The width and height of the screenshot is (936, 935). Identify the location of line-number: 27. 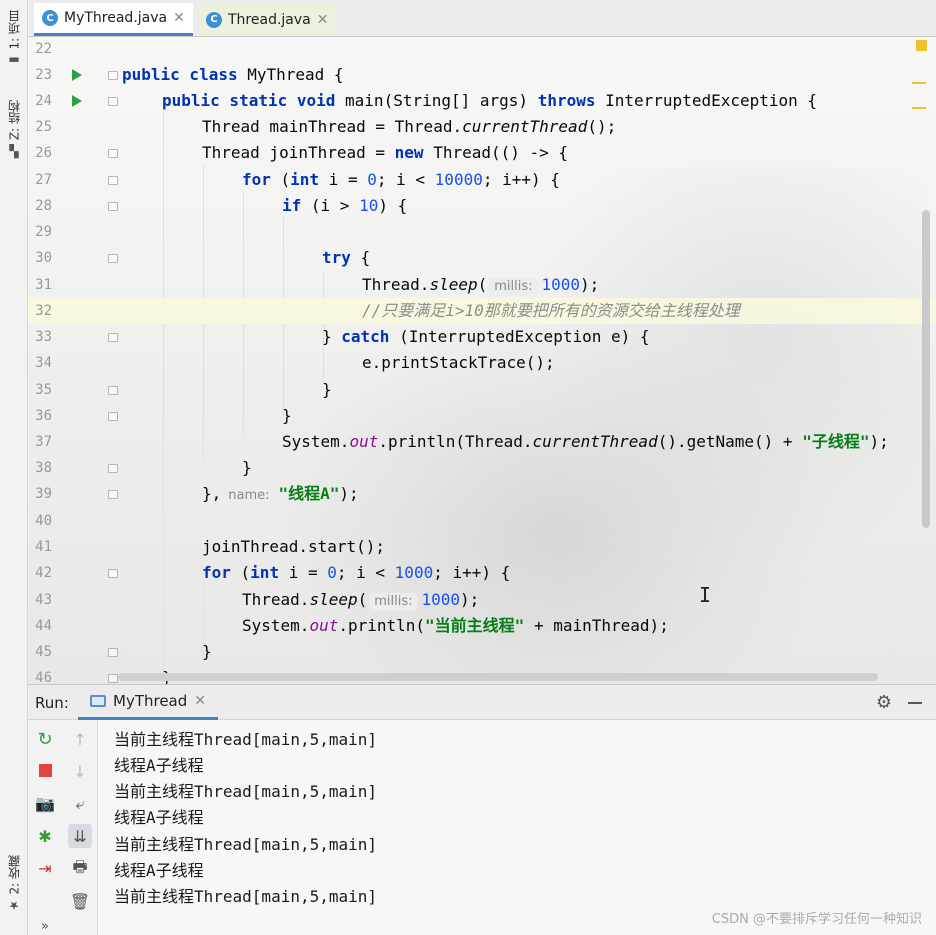
(43, 180).